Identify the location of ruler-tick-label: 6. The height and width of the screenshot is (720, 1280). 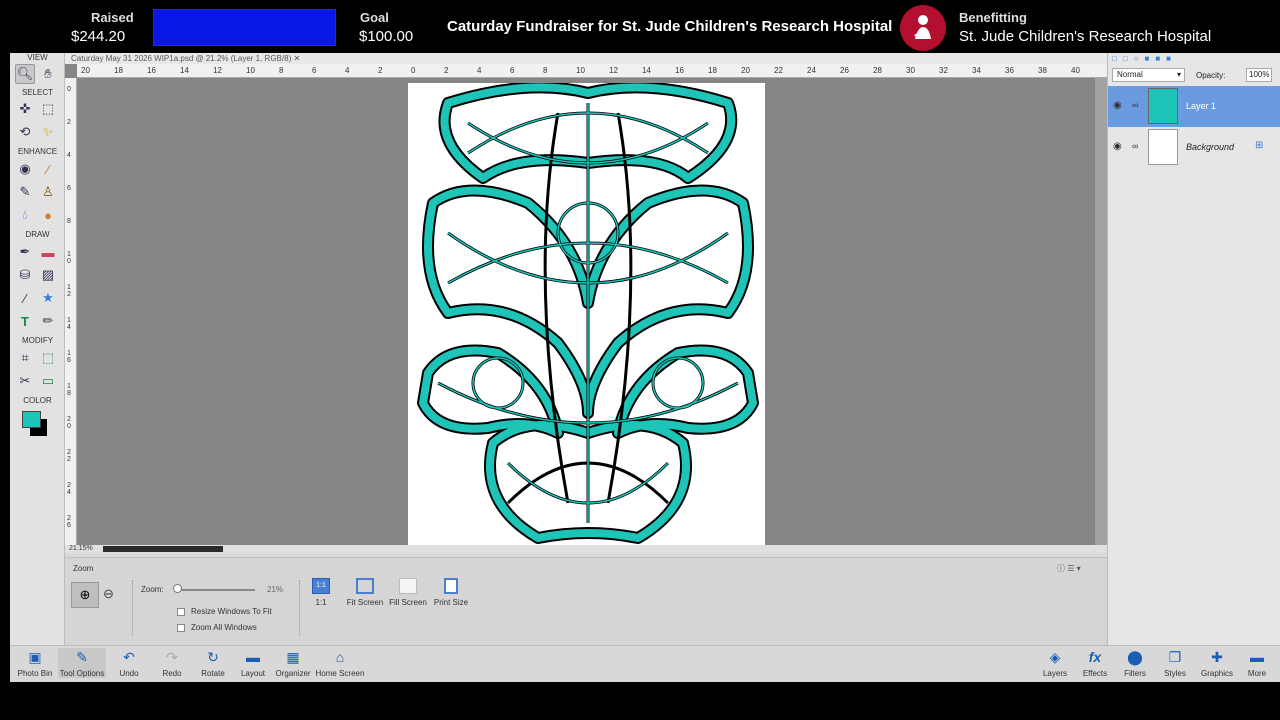
(69, 188).